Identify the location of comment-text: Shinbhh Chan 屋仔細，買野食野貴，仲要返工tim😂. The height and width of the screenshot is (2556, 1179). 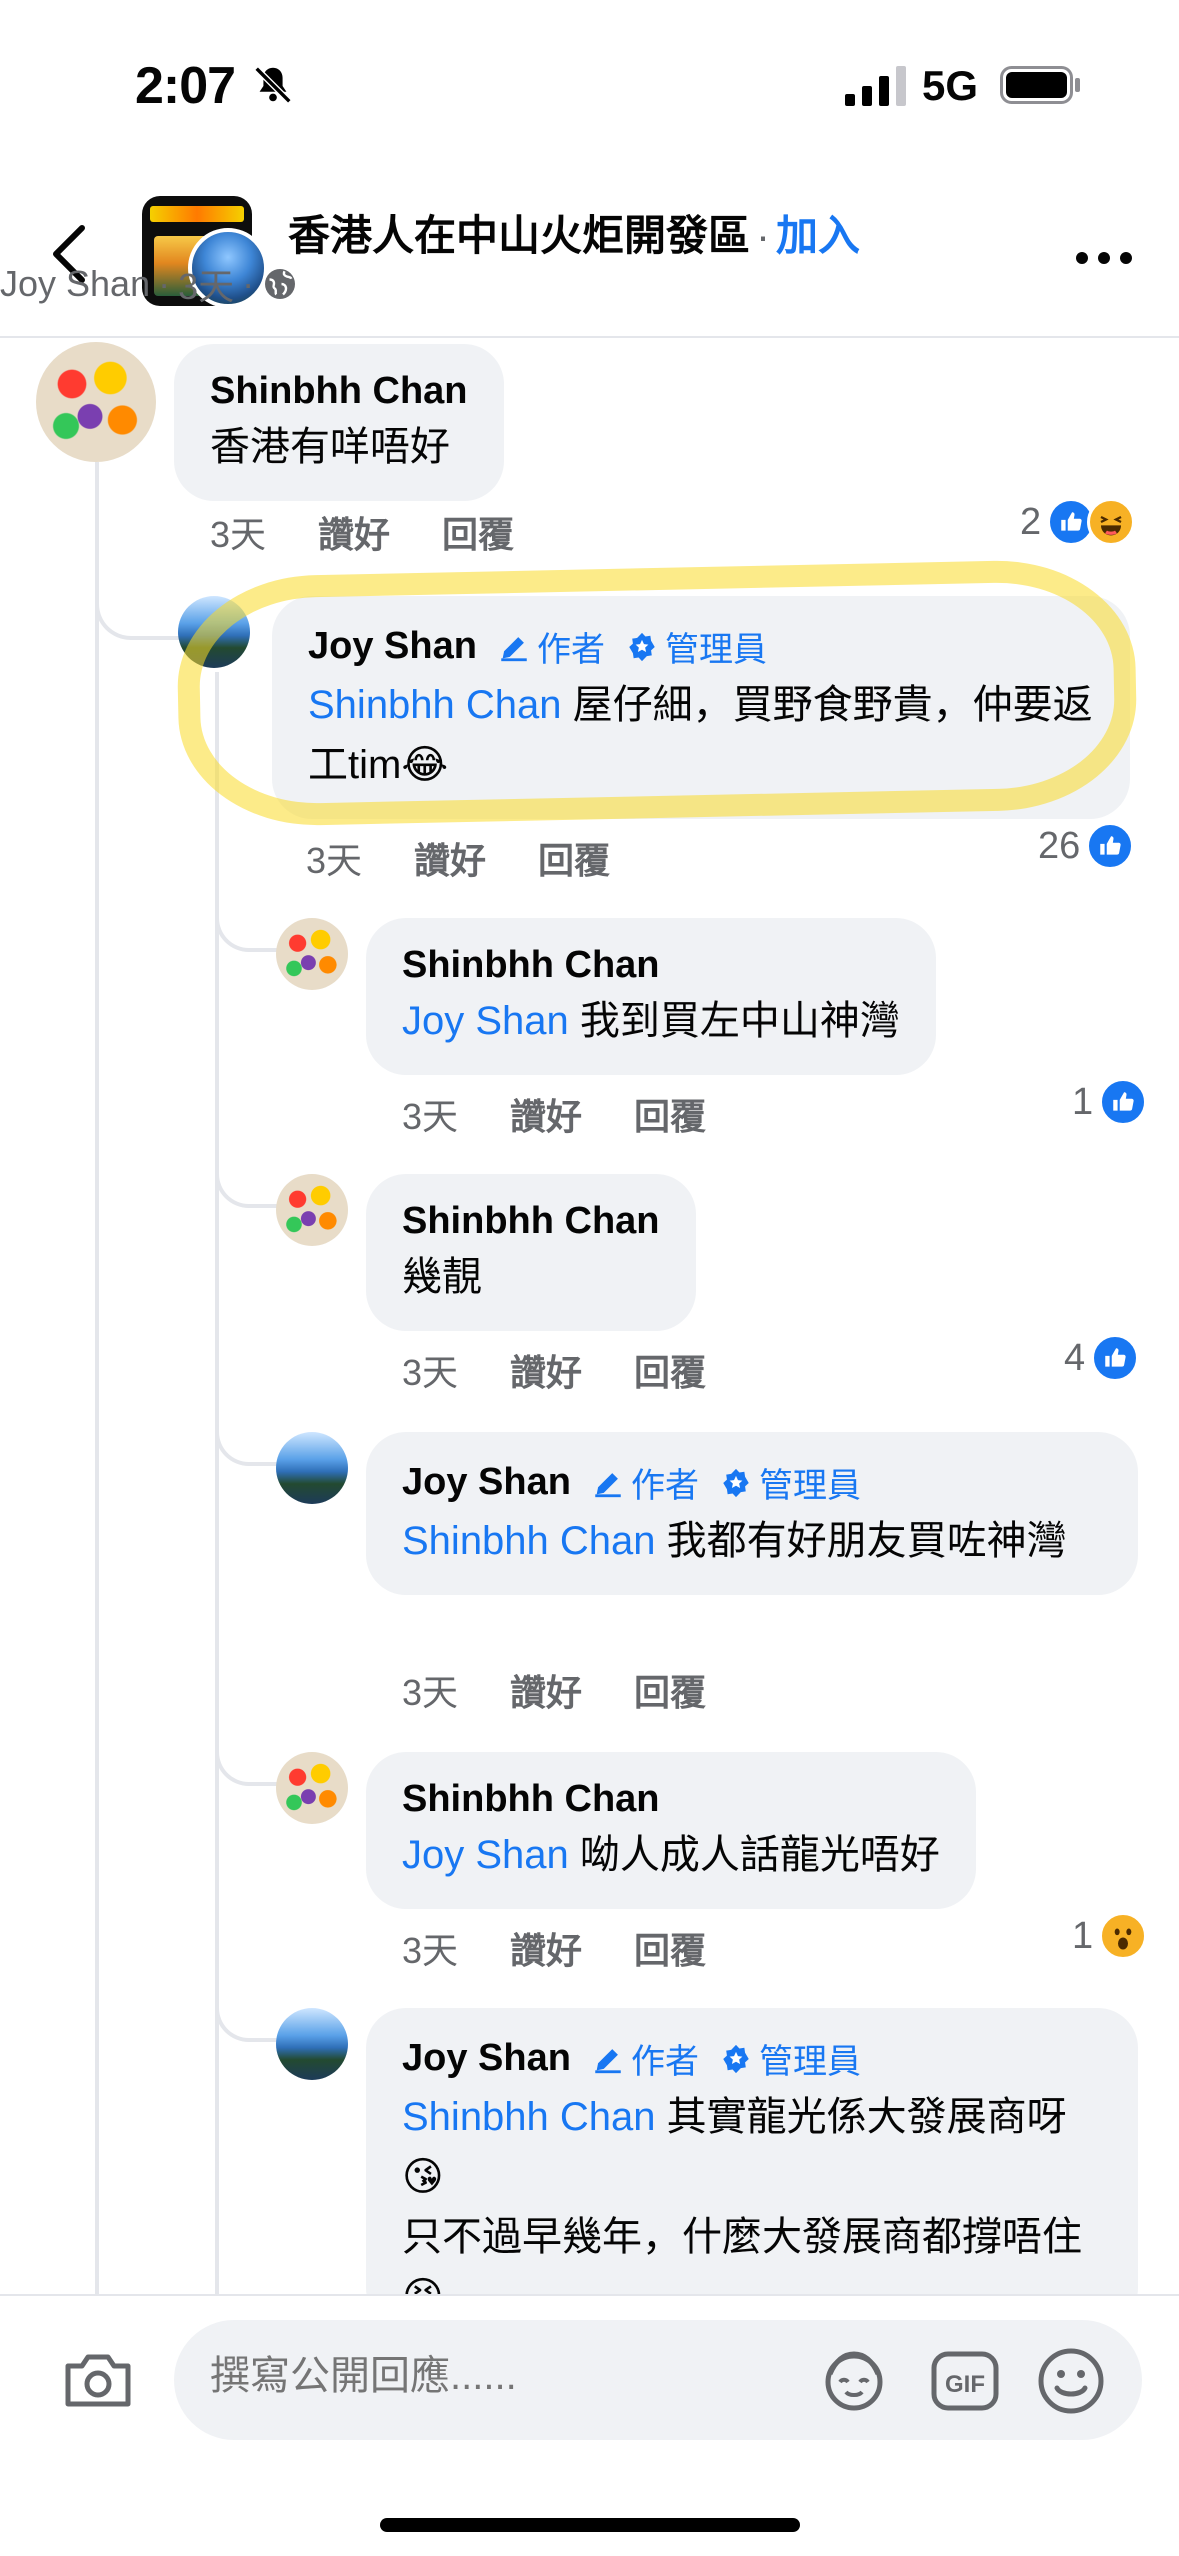
(700, 735).